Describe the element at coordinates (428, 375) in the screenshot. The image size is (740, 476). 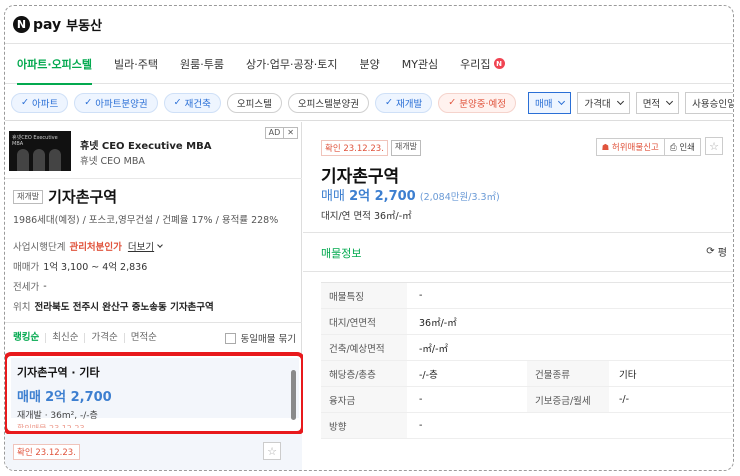
I see `row-value: -/-층` at that location.